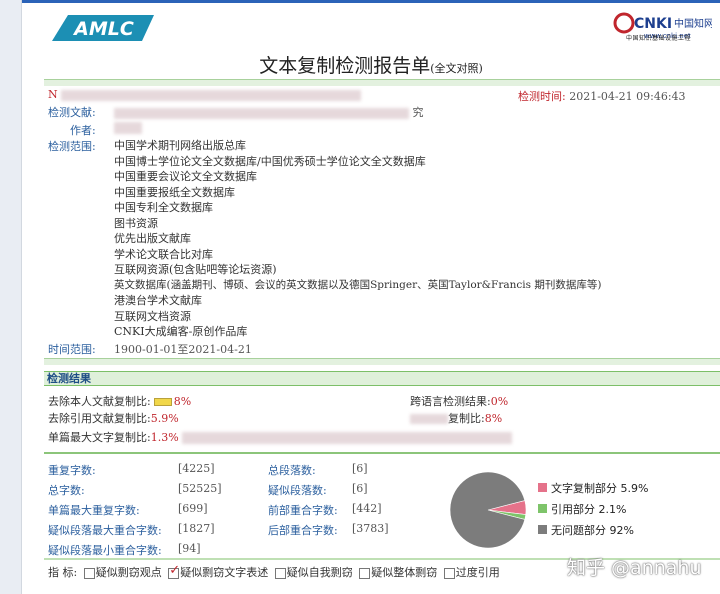 Image resolution: width=720 pixels, height=594 pixels. What do you see at coordinates (450, 401) in the screenshot?
I see `cross-lang-label: 跨语言检测结果:` at bounding box center [450, 401].